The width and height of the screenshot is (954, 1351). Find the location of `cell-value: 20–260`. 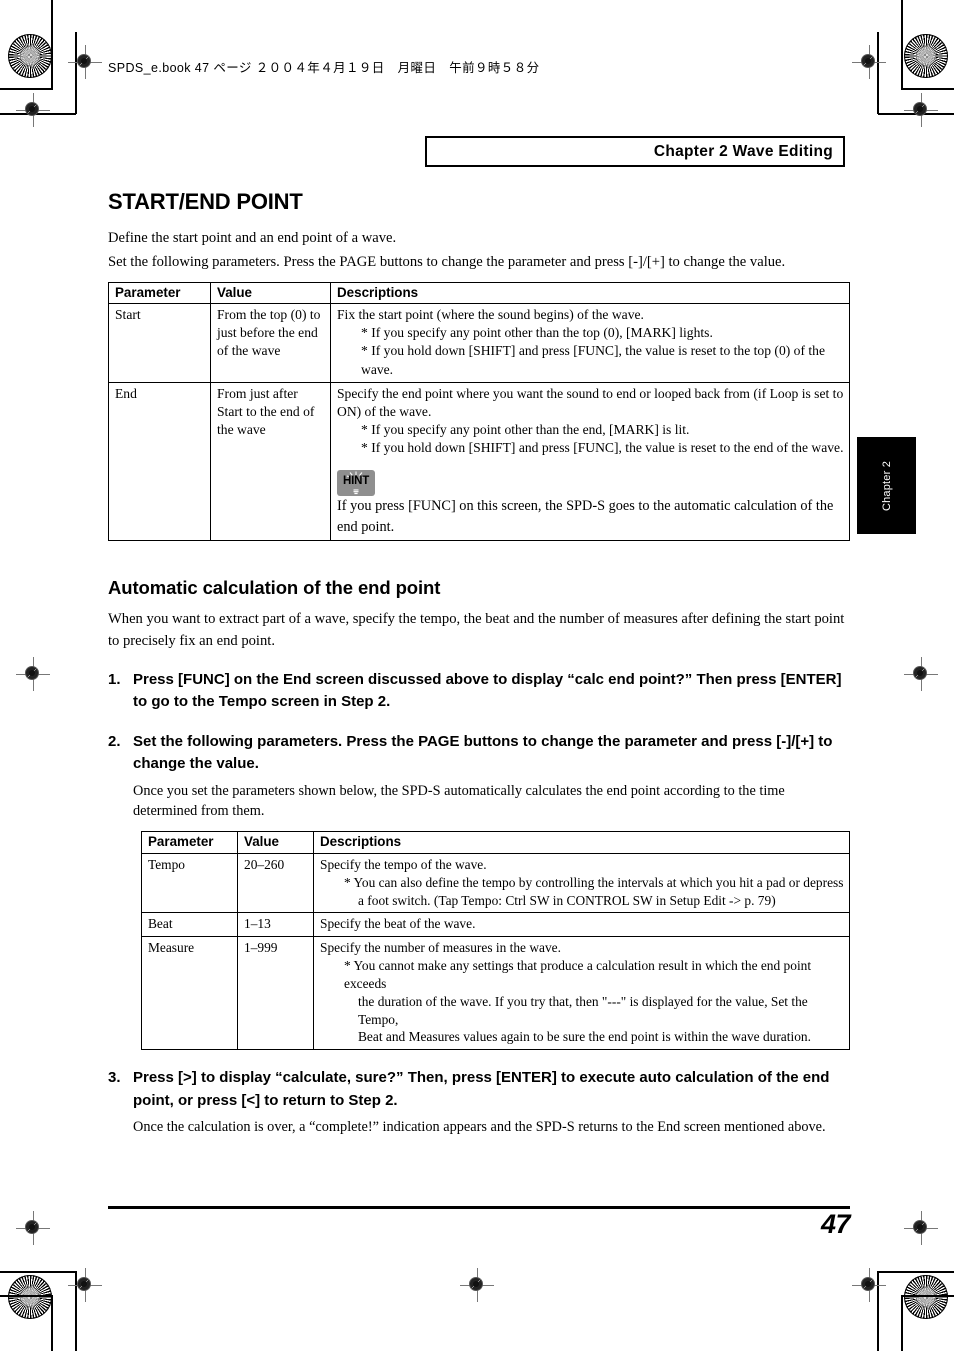

cell-value: 20–260 is located at coordinates (275, 883).